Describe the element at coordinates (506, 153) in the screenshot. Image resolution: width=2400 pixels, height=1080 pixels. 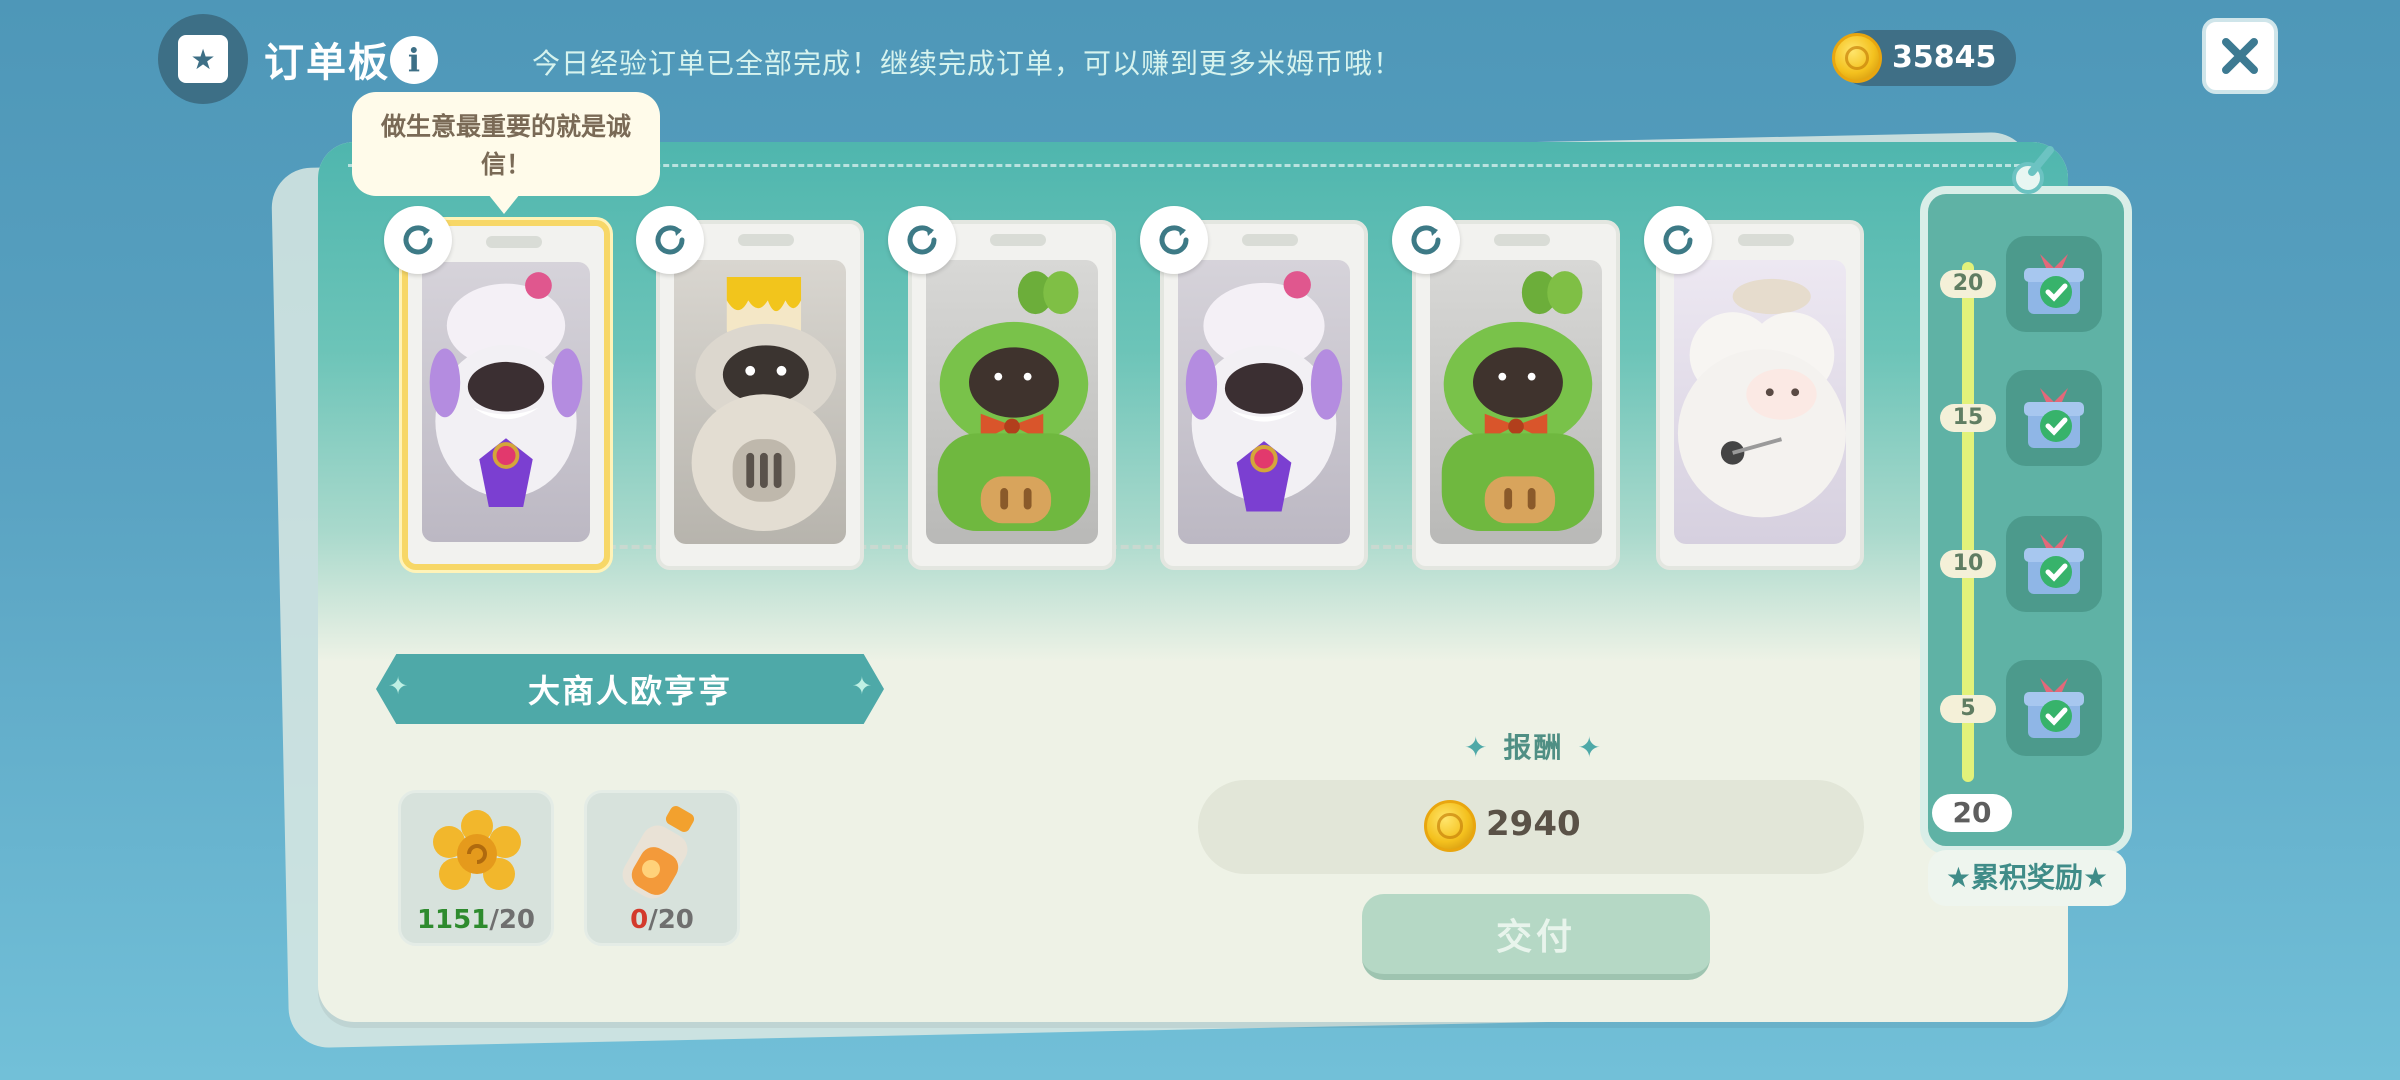
I see `merchant-speech-bubble: 做生意最重要的就是诚信！` at that location.